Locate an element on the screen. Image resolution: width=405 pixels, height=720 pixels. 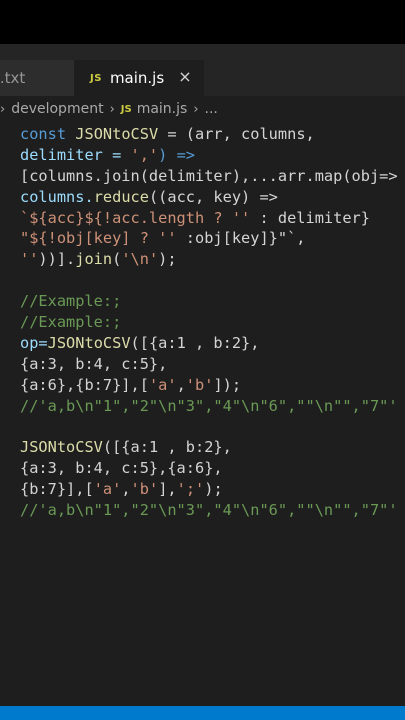
code-line: {a:6},{b:7}],['a','b']); is located at coordinates (212, 385).